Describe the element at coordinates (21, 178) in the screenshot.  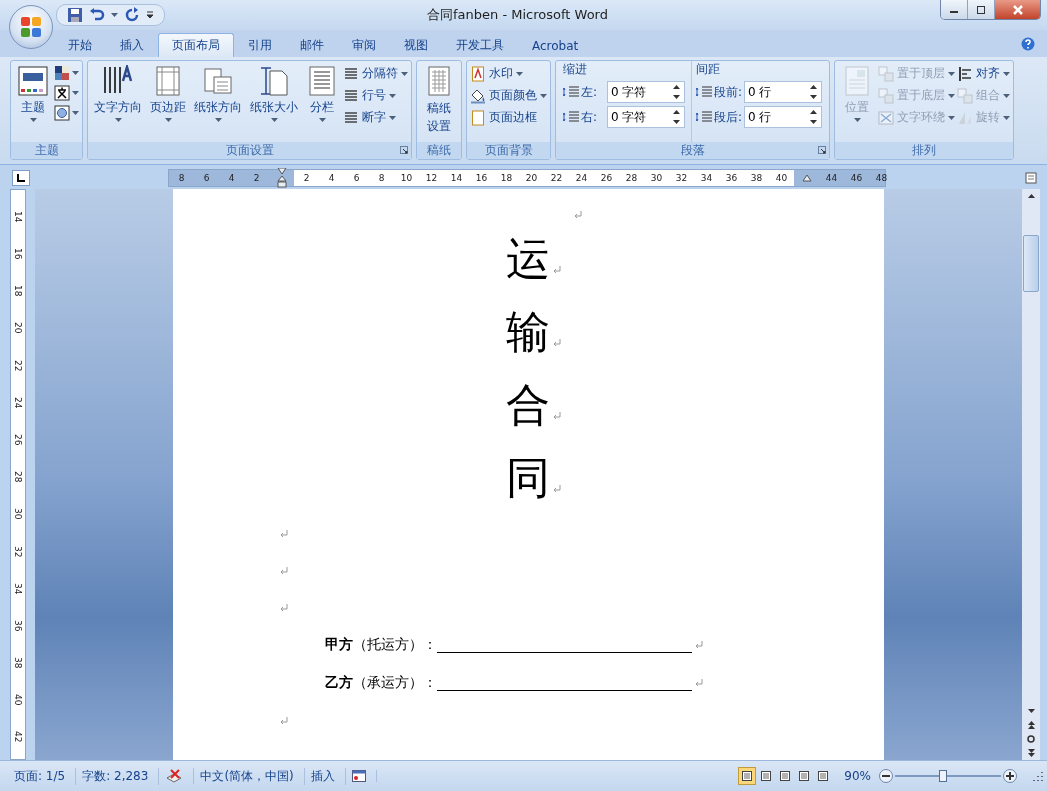
I see `tab-selector-button` at that location.